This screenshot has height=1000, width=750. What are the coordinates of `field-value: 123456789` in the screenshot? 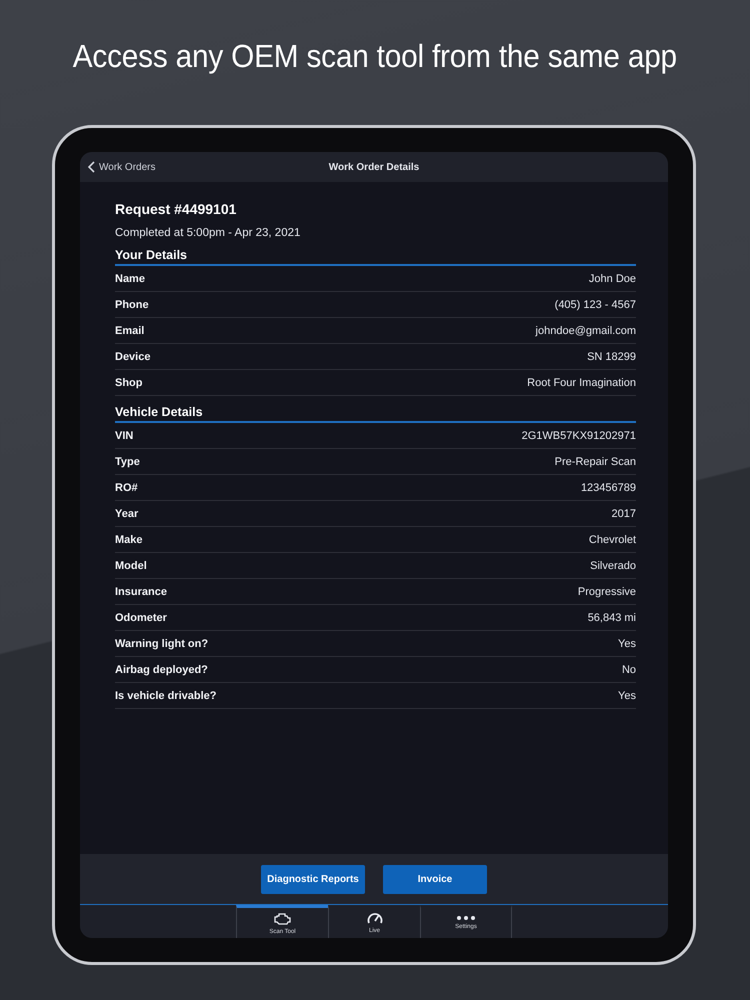 It's located at (608, 488).